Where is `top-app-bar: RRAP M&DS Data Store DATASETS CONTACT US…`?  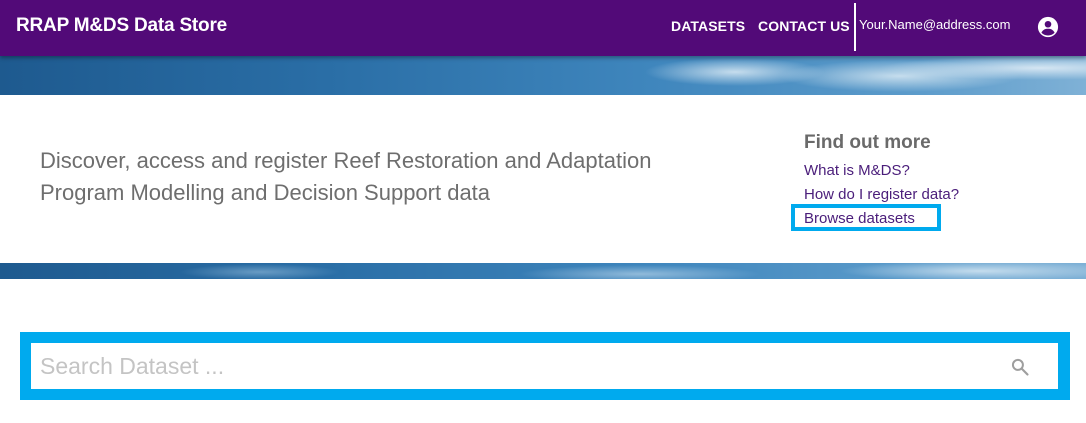 top-app-bar: RRAP M&DS Data Store DATASETS CONTACT US… is located at coordinates (543, 28).